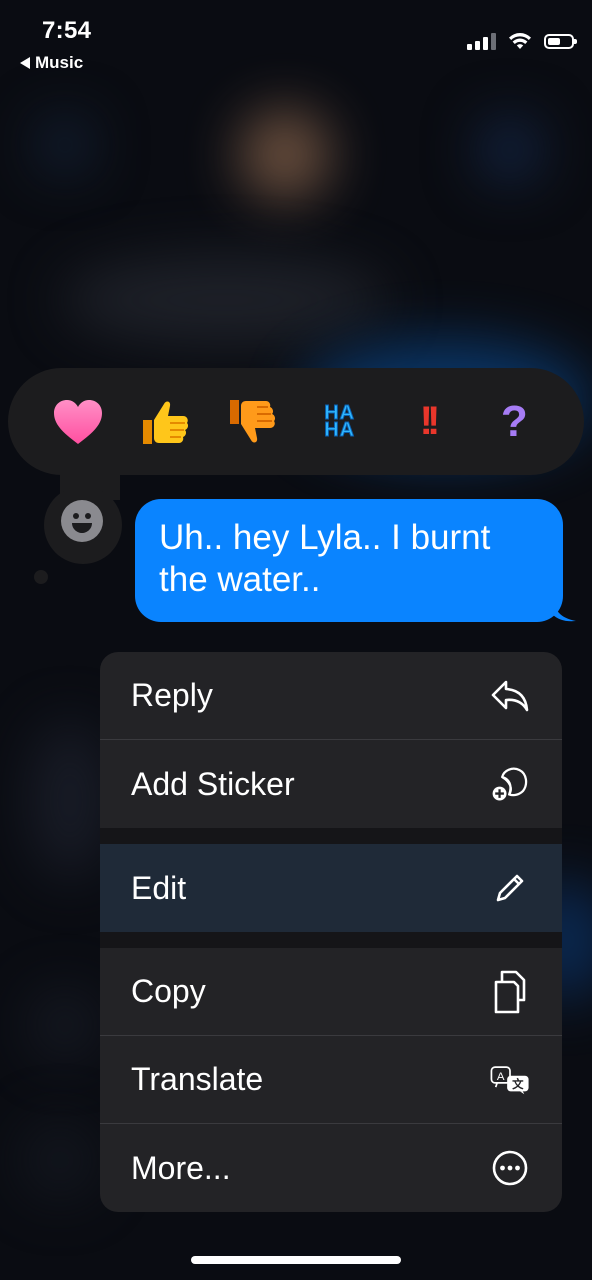 This screenshot has height=1280, width=592. I want to click on status-icons, so click(522, 41).